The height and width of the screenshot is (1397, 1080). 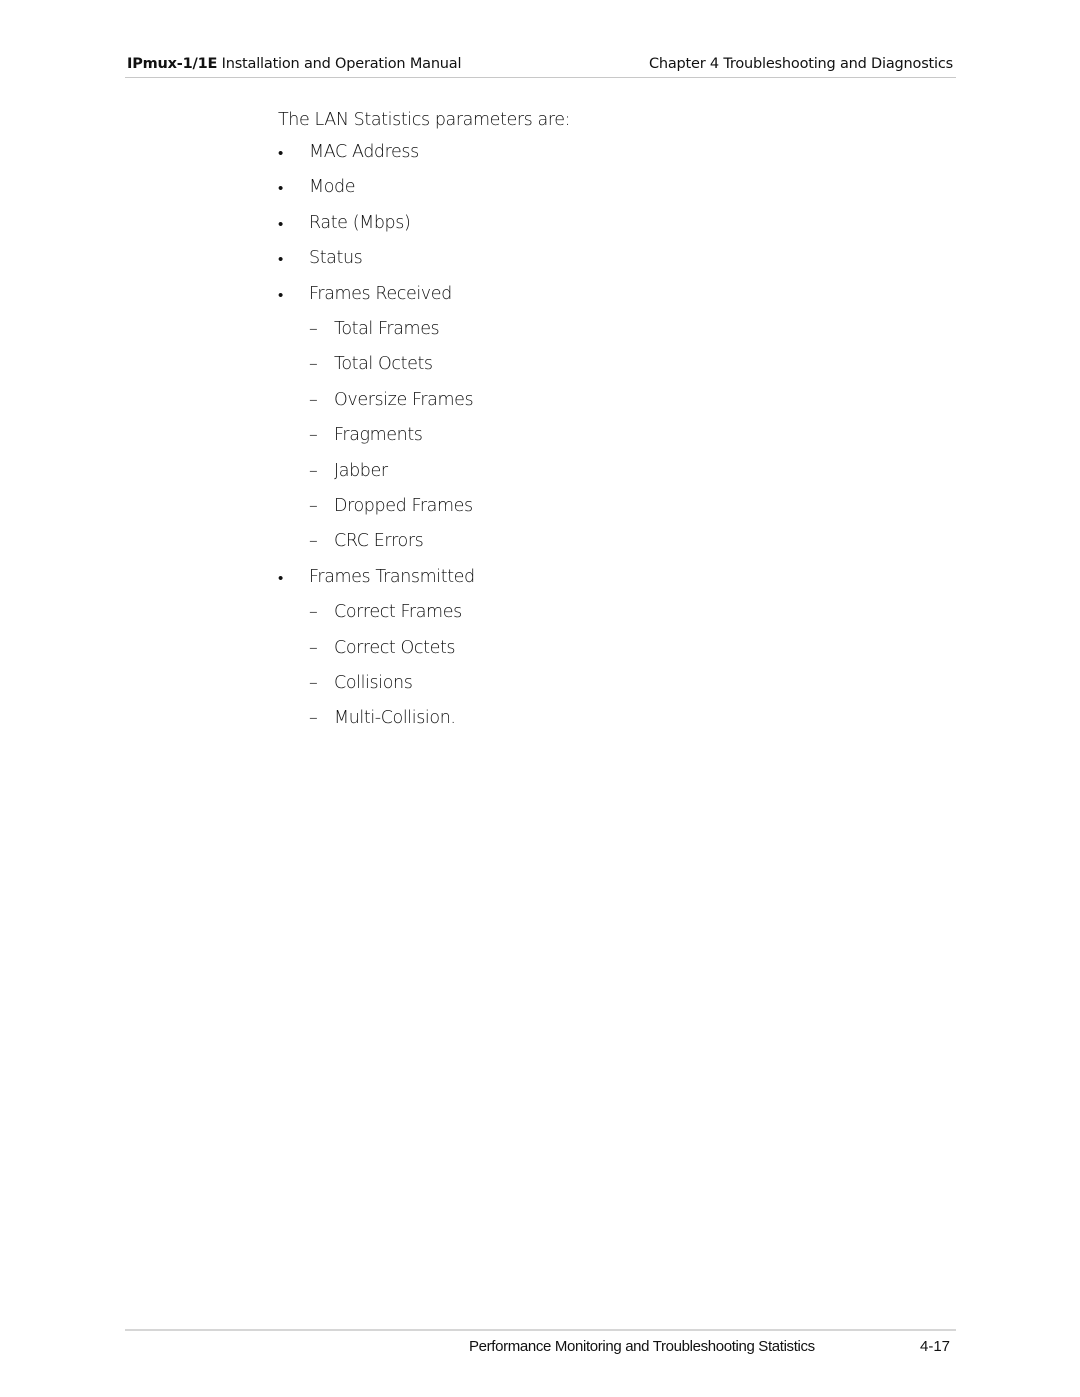 I want to click on list-item-text: Fragments, so click(x=378, y=435).